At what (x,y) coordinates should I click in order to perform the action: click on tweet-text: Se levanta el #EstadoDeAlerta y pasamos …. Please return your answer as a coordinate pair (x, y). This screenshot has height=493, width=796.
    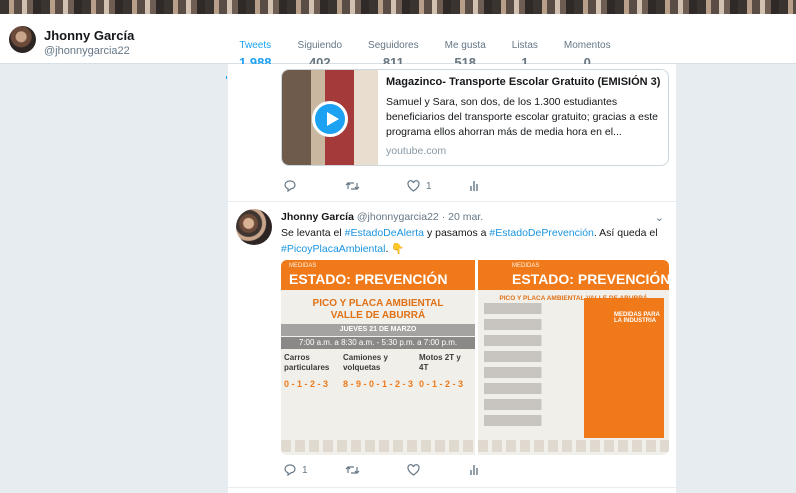
    Looking at the image, I should click on (473, 241).